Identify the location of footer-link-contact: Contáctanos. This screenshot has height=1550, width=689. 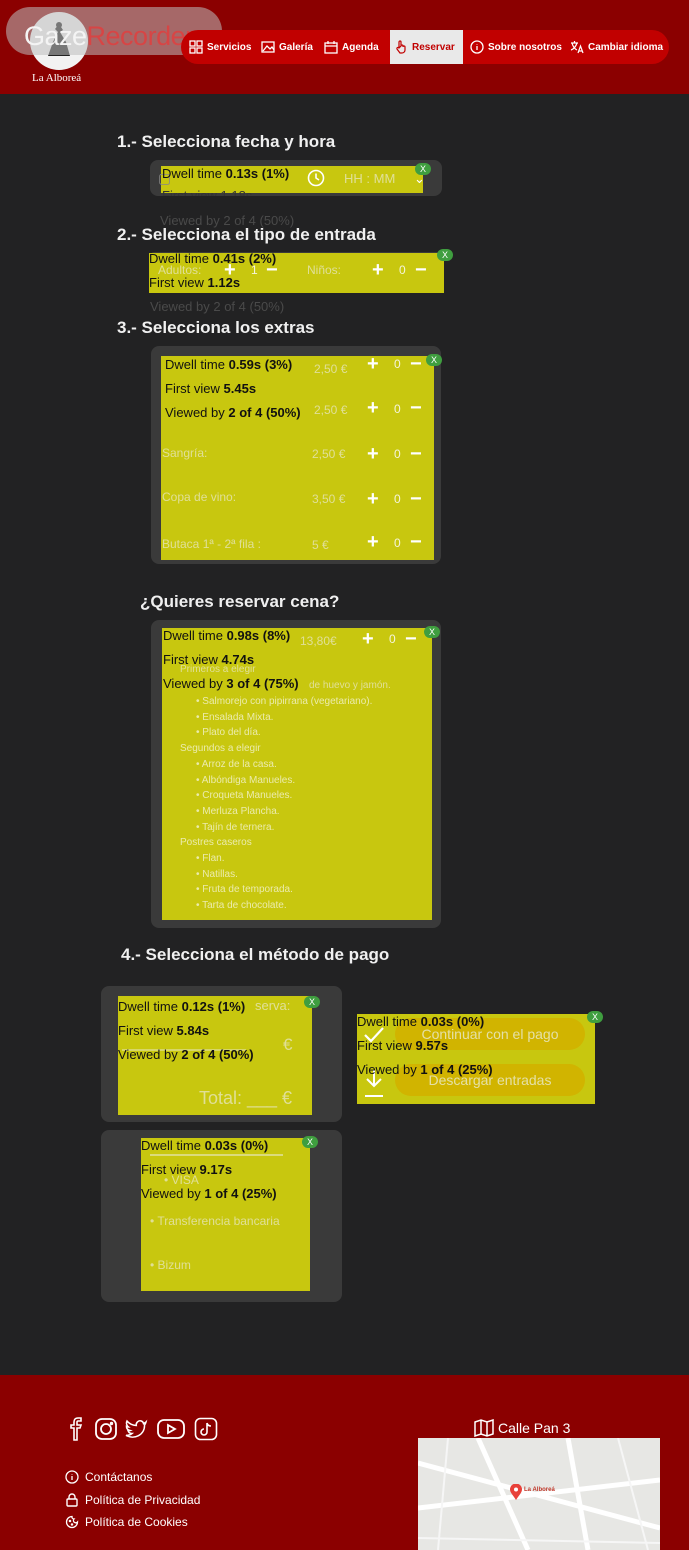
(108, 1477).